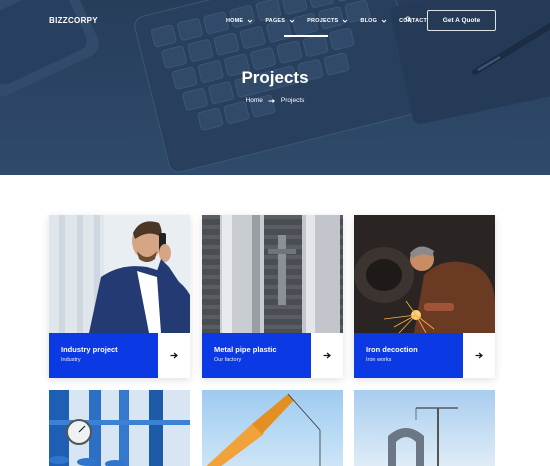 The width and height of the screenshot is (550, 466). What do you see at coordinates (254, 100) in the screenshot?
I see `breadcrumb-home-link: Home` at bounding box center [254, 100].